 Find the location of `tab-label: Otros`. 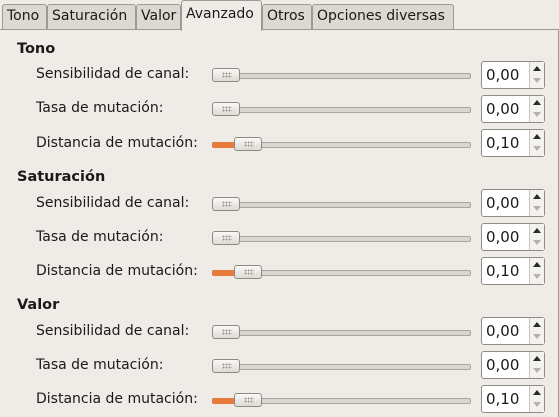

tab-label: Otros is located at coordinates (286, 16).